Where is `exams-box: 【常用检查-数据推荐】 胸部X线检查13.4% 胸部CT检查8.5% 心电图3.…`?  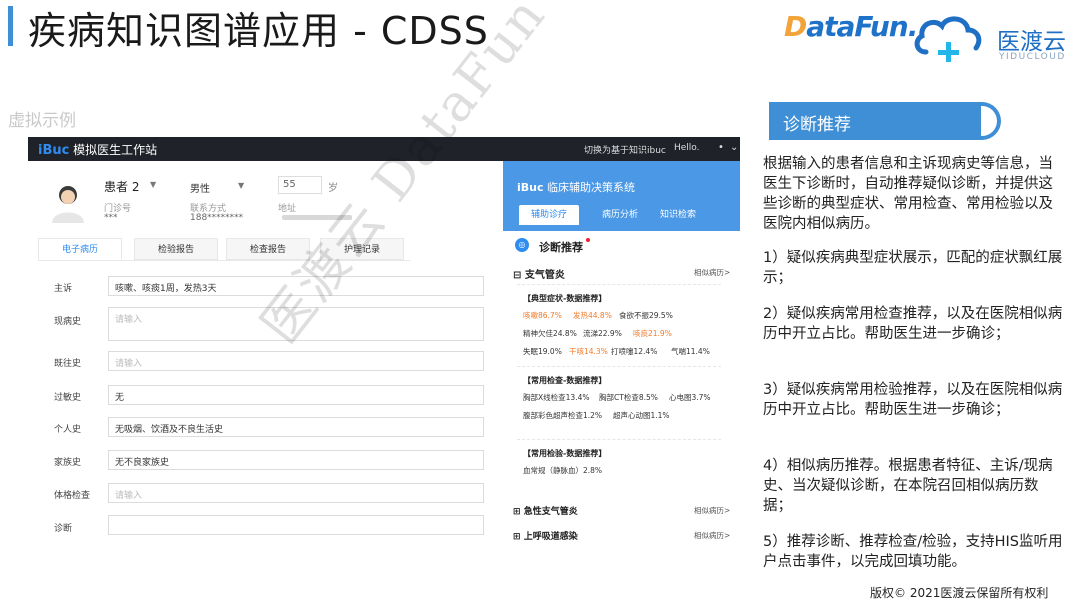
exams-box: 【常用检查-数据推荐】 胸部X线检查13.4% 胸部CT检查8.5% 心电图3.… is located at coordinates (619, 398).